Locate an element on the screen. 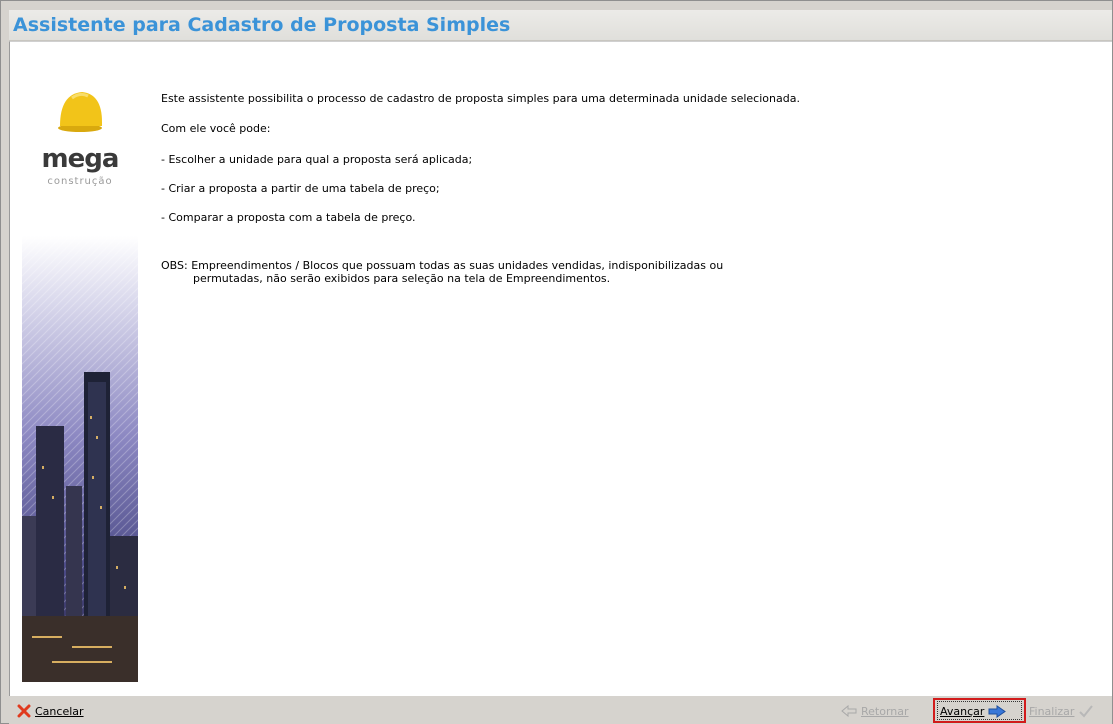 The image size is (1113, 724). next-label: Avançar is located at coordinates (962, 711).